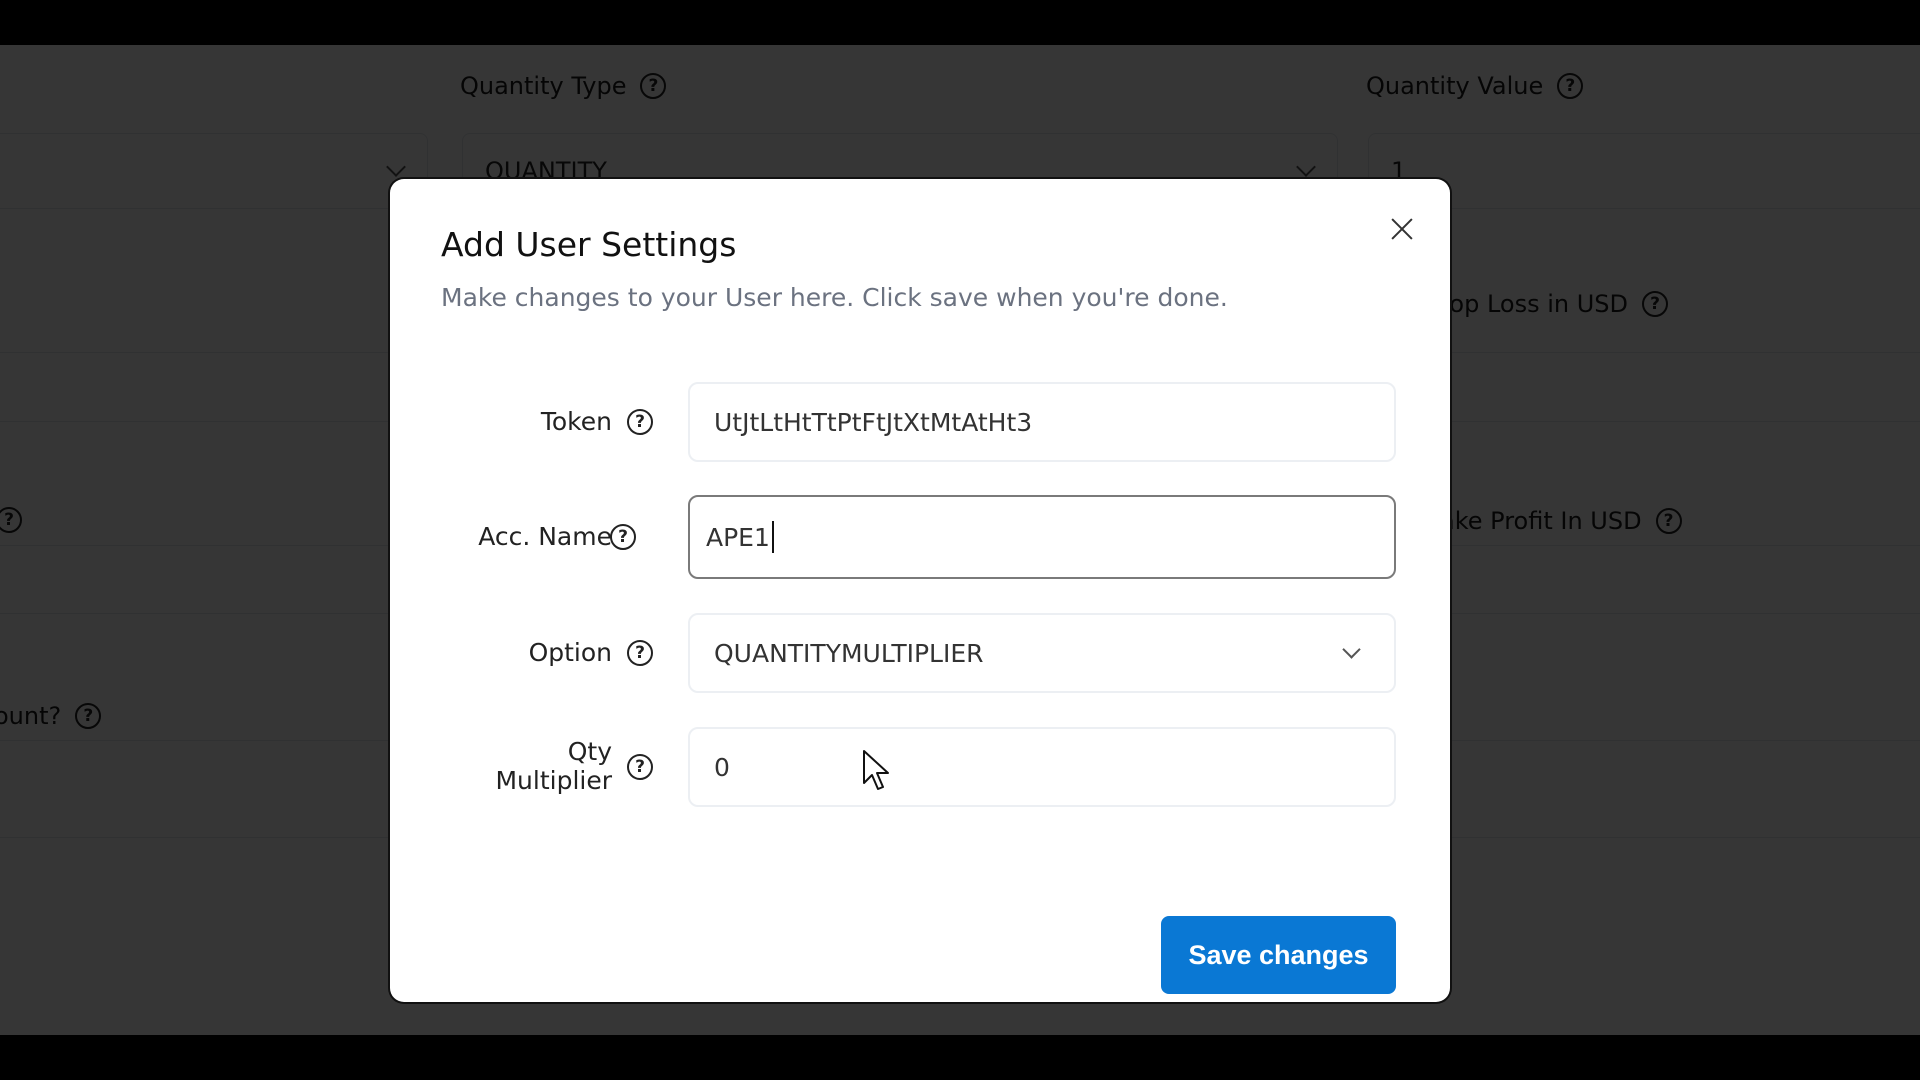 The image size is (1920, 1080). Describe the element at coordinates (1042, 653) in the screenshot. I see `option-select: QUANTITYMULTIPLIER` at that location.